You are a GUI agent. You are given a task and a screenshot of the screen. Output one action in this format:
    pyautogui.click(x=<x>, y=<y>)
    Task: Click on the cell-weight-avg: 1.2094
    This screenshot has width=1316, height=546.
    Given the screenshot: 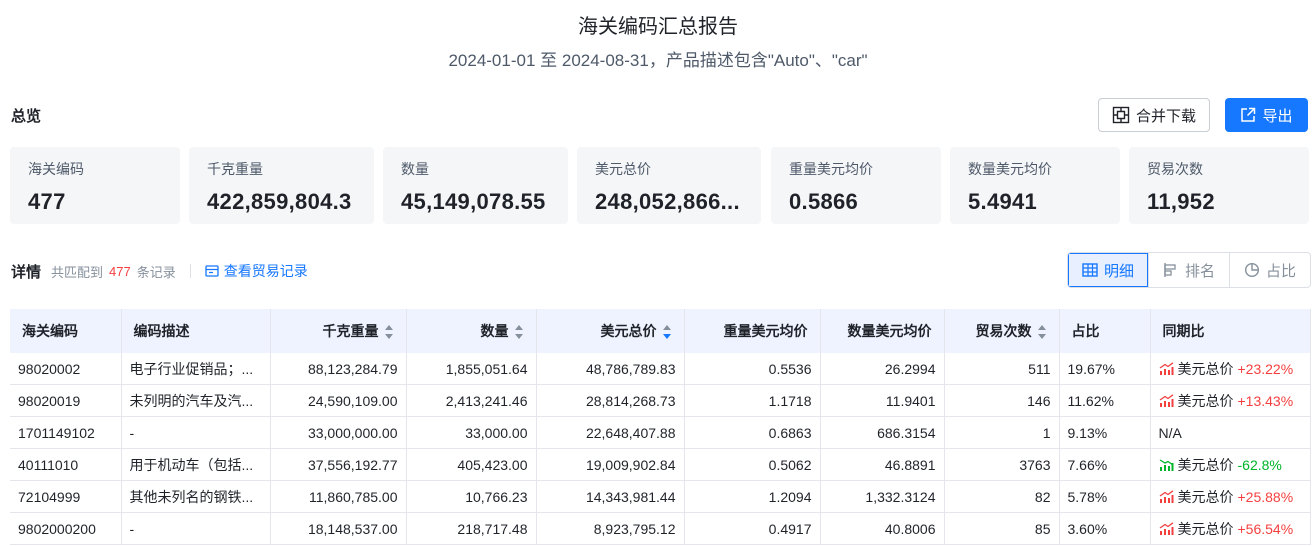 What is the action you would take?
    pyautogui.click(x=752, y=496)
    